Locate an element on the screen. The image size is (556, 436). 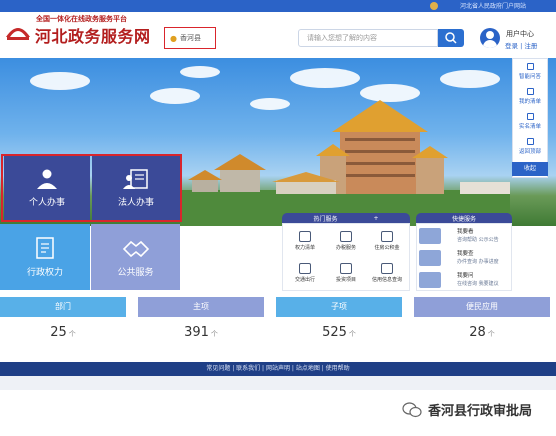
location-pin-icon: ● is located at coordinates (173, 38).